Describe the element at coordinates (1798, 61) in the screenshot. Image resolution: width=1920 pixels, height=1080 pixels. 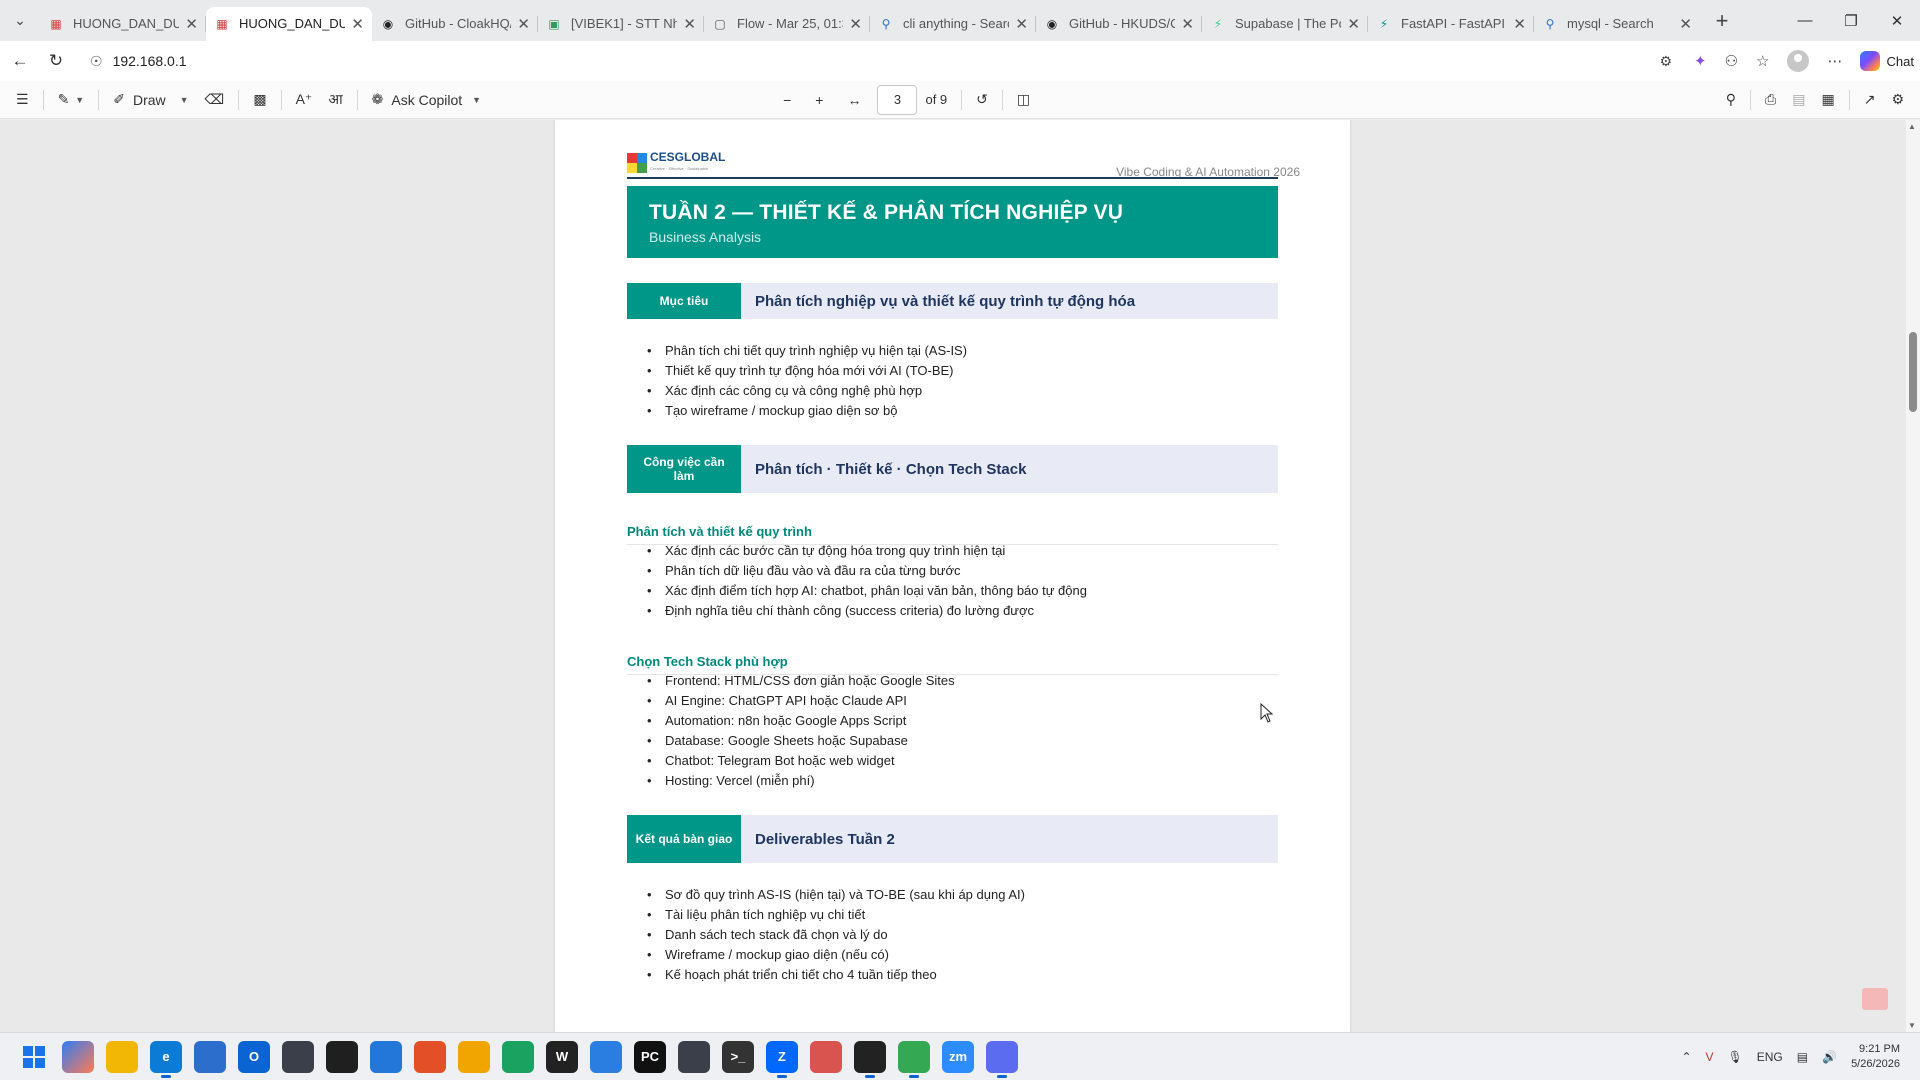
I see `profile-avatar` at that location.